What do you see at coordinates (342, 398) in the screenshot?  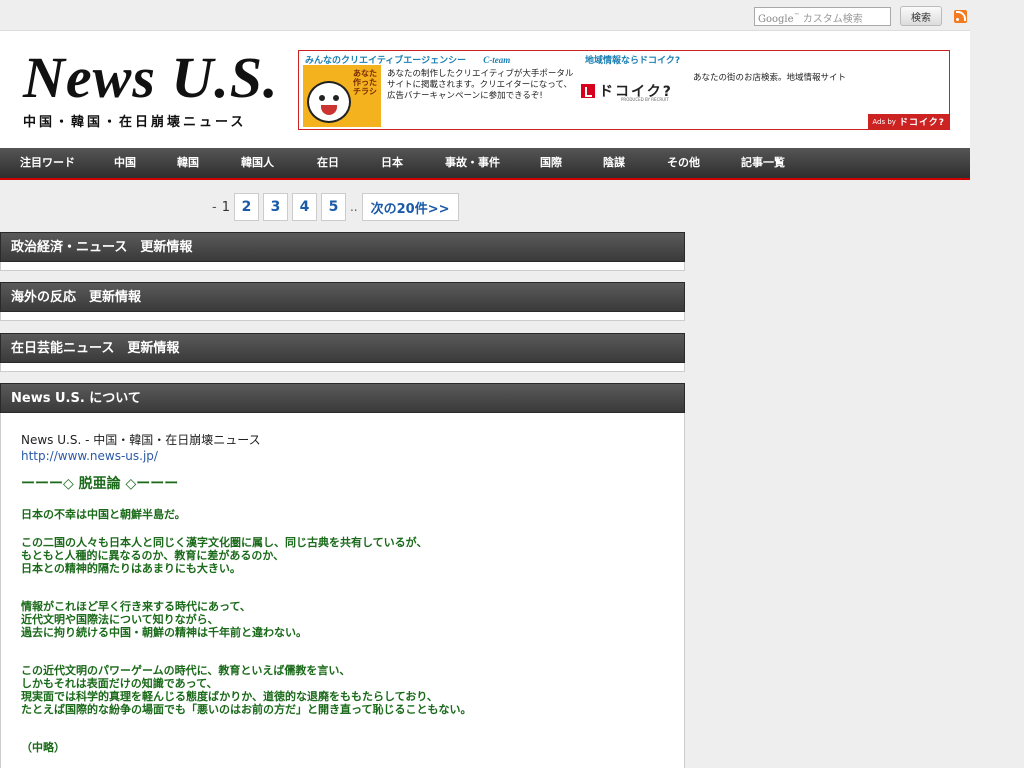 I see `section-title: News U.S. について` at bounding box center [342, 398].